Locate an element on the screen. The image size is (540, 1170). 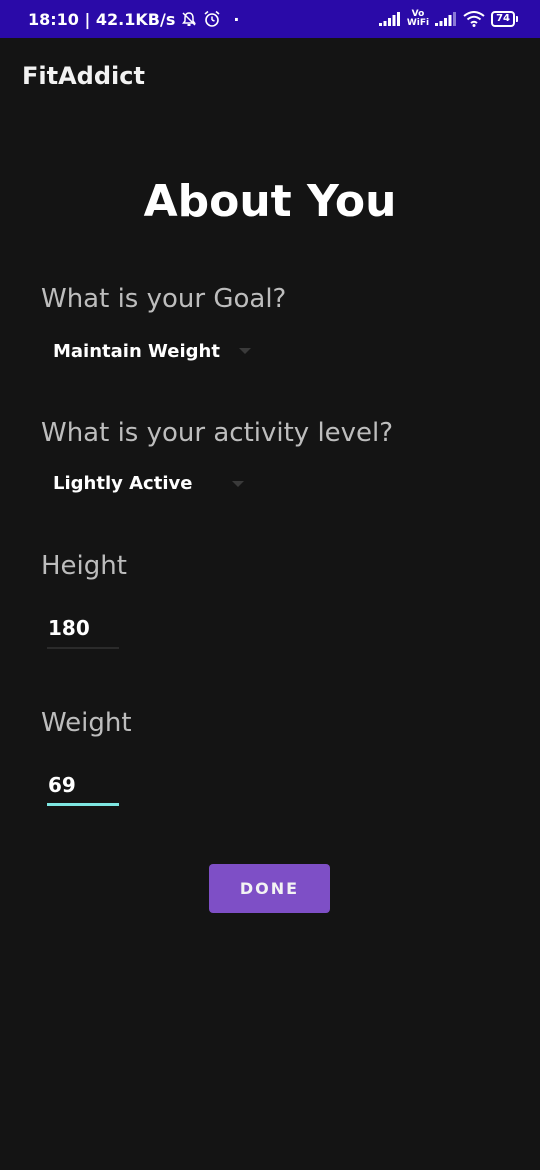
vowifi-bottom: WiFi is located at coordinates (418, 23).